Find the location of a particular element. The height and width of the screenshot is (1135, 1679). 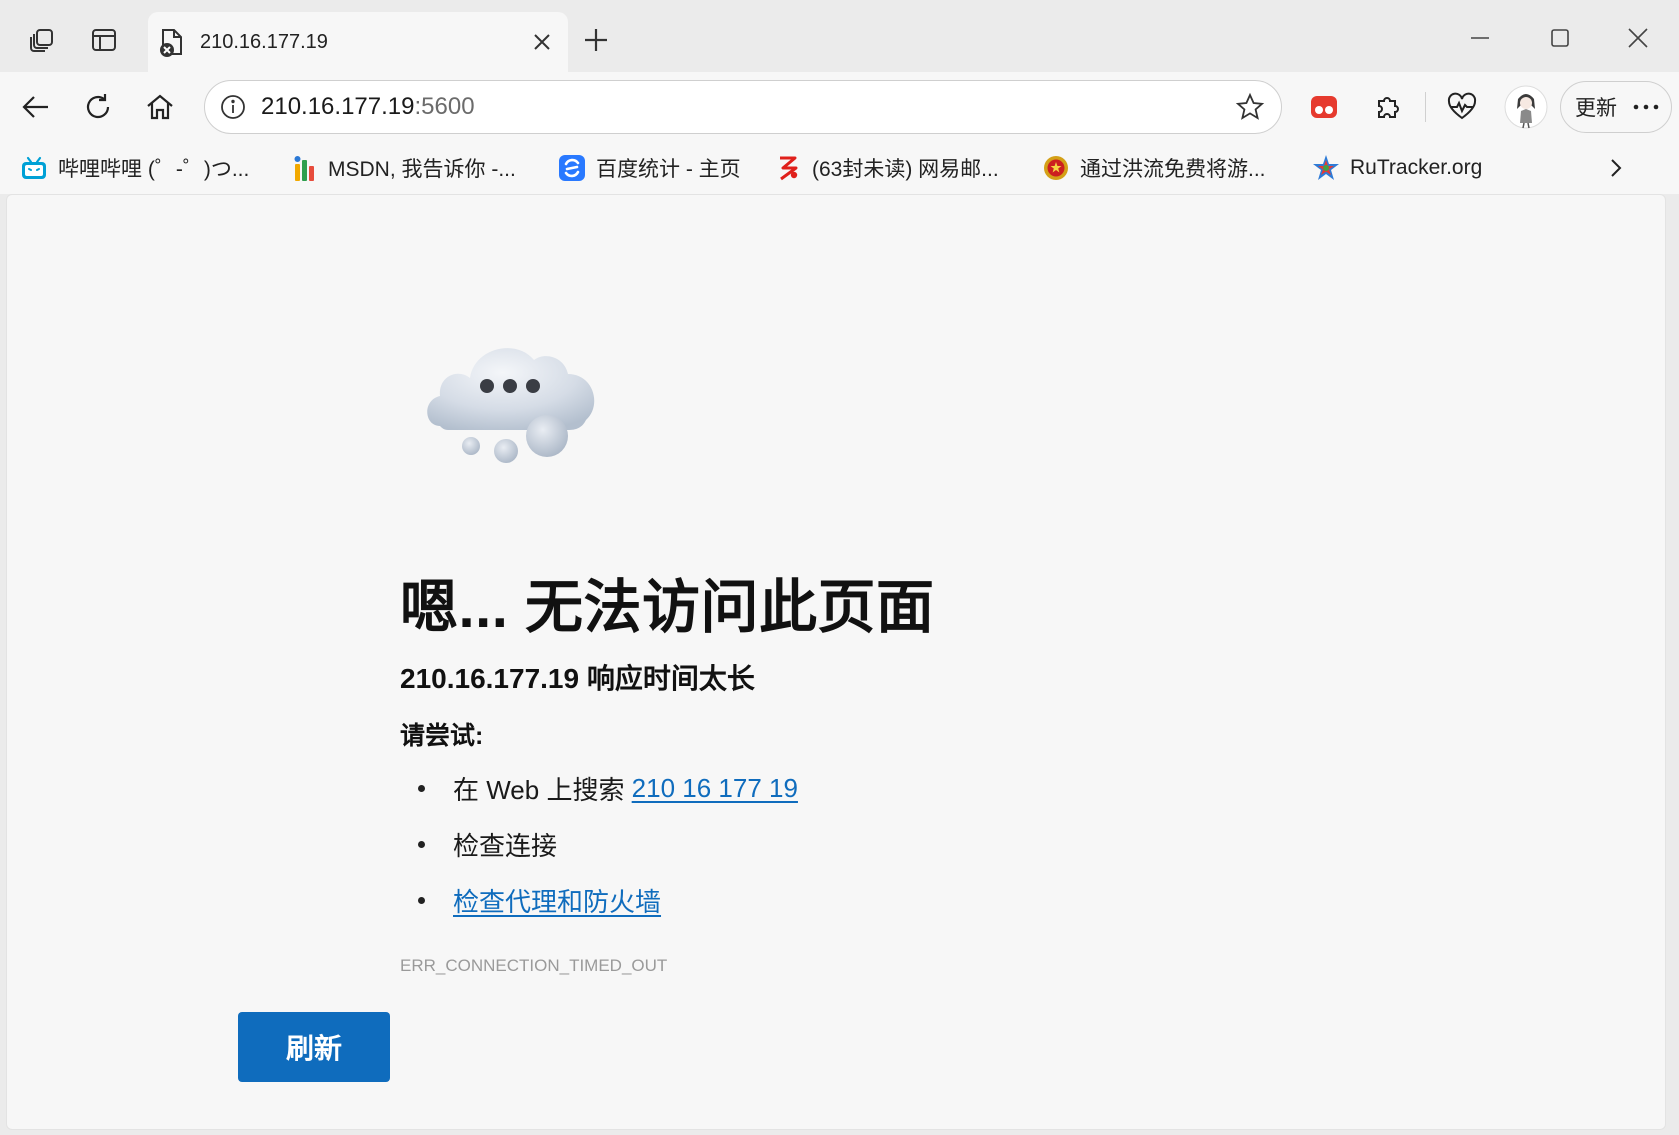

toolbar-divider is located at coordinates (1425, 107).